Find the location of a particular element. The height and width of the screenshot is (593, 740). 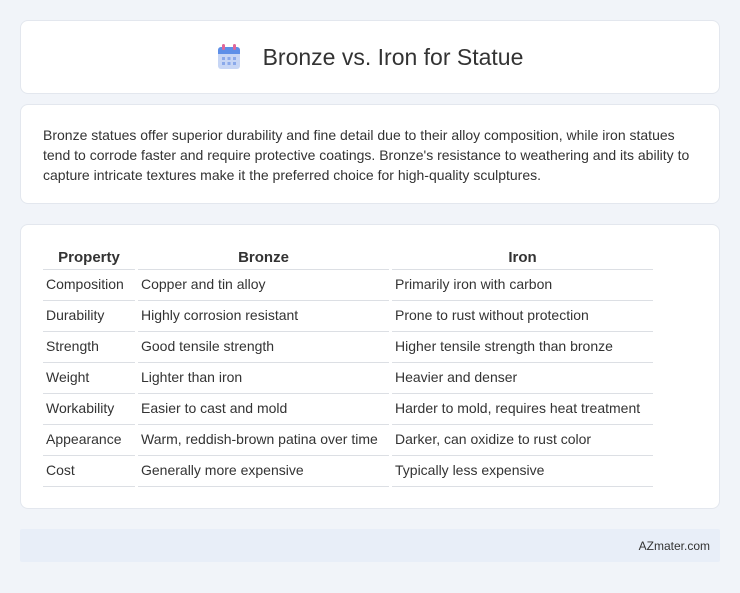

column-header-iron: Iron is located at coordinates (522, 257).